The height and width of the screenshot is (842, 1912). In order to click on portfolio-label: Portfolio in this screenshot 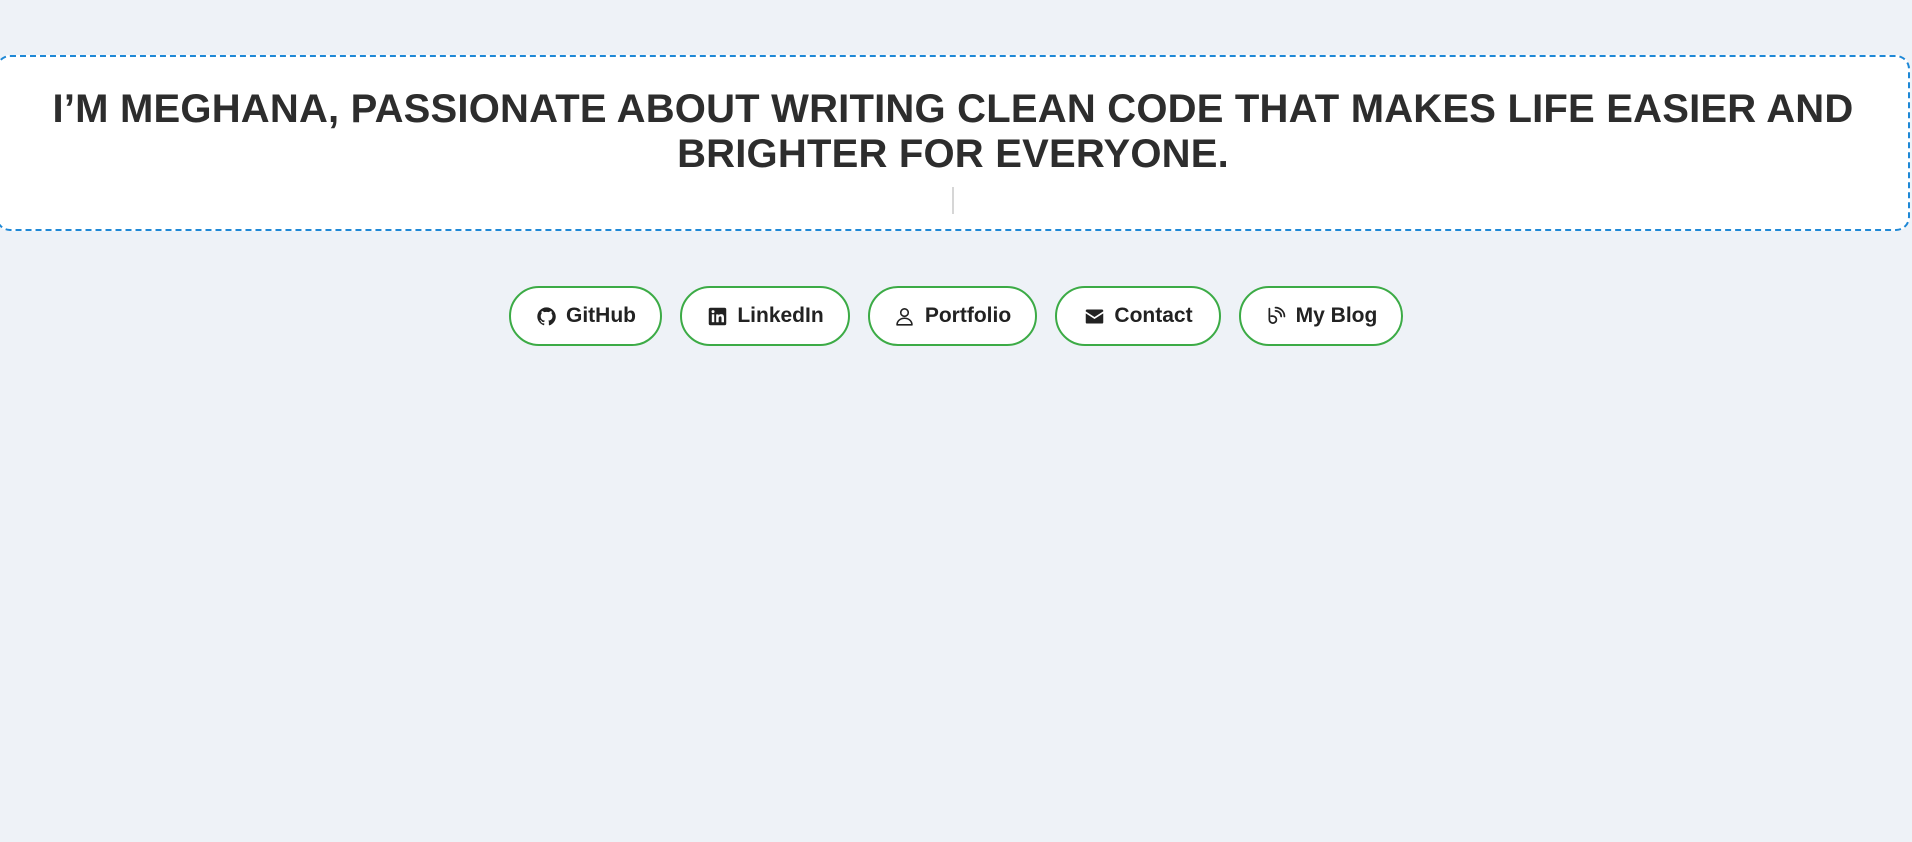, I will do `click(968, 315)`.